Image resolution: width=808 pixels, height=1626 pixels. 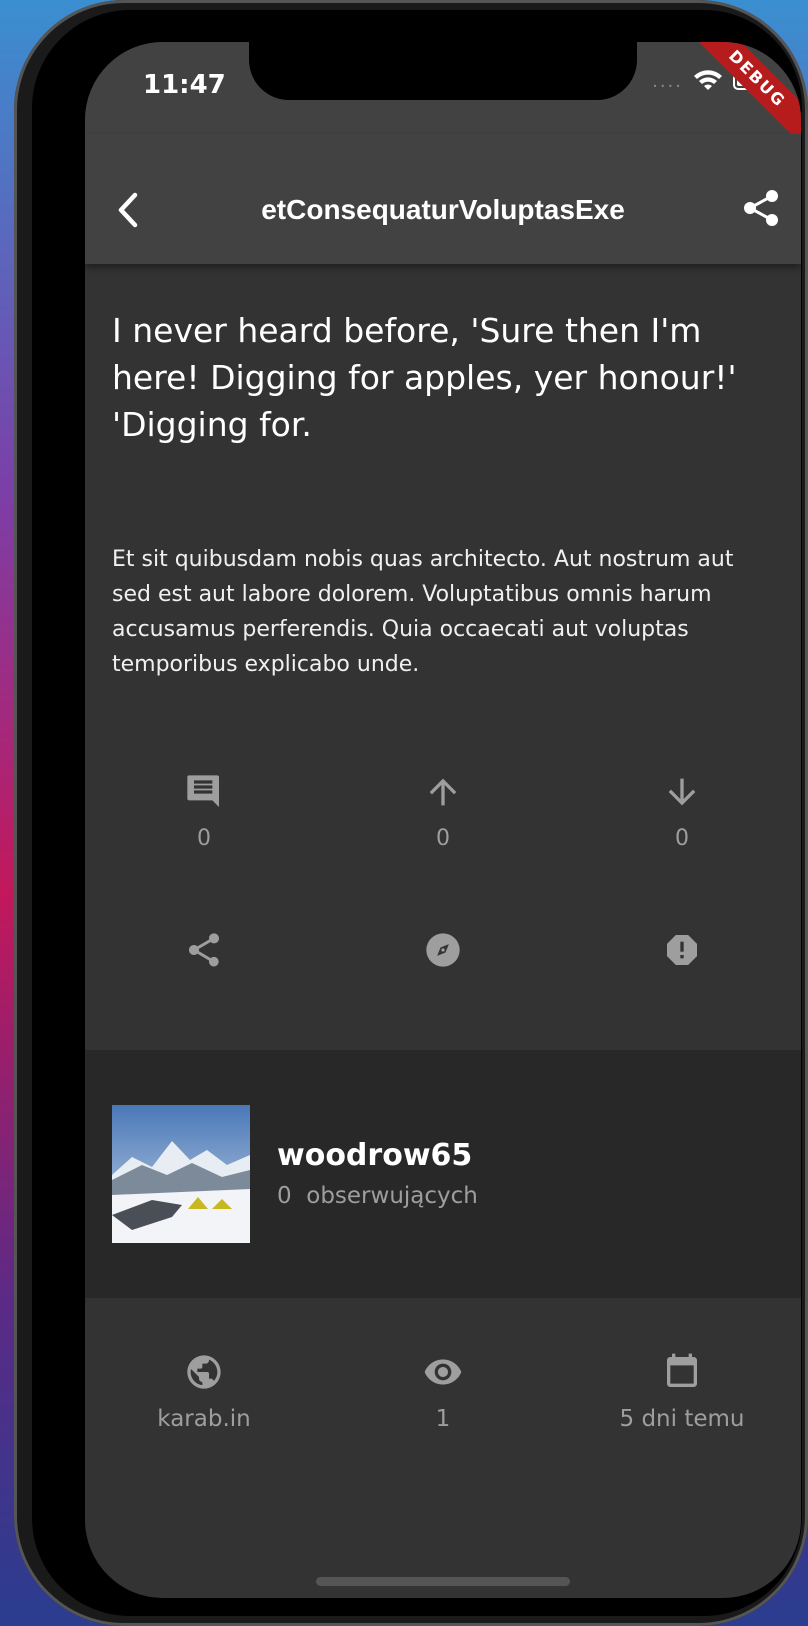 What do you see at coordinates (682, 1419) in the screenshot?
I see `date-label: 5 dni temu` at bounding box center [682, 1419].